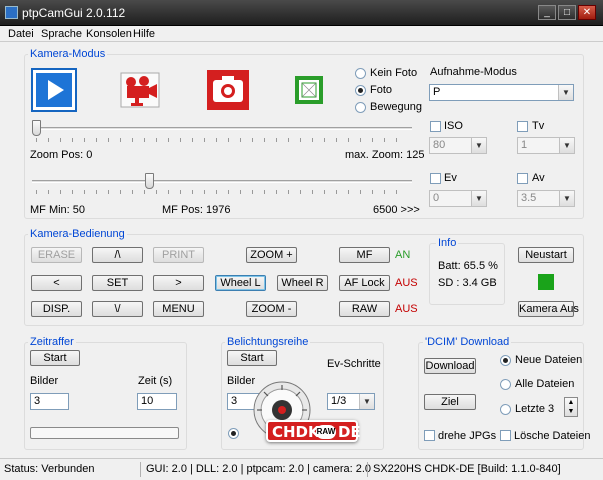  Describe the element at coordinates (58, 210) in the screenshot. I see `mf-min-label: MF Min: 50` at that location.